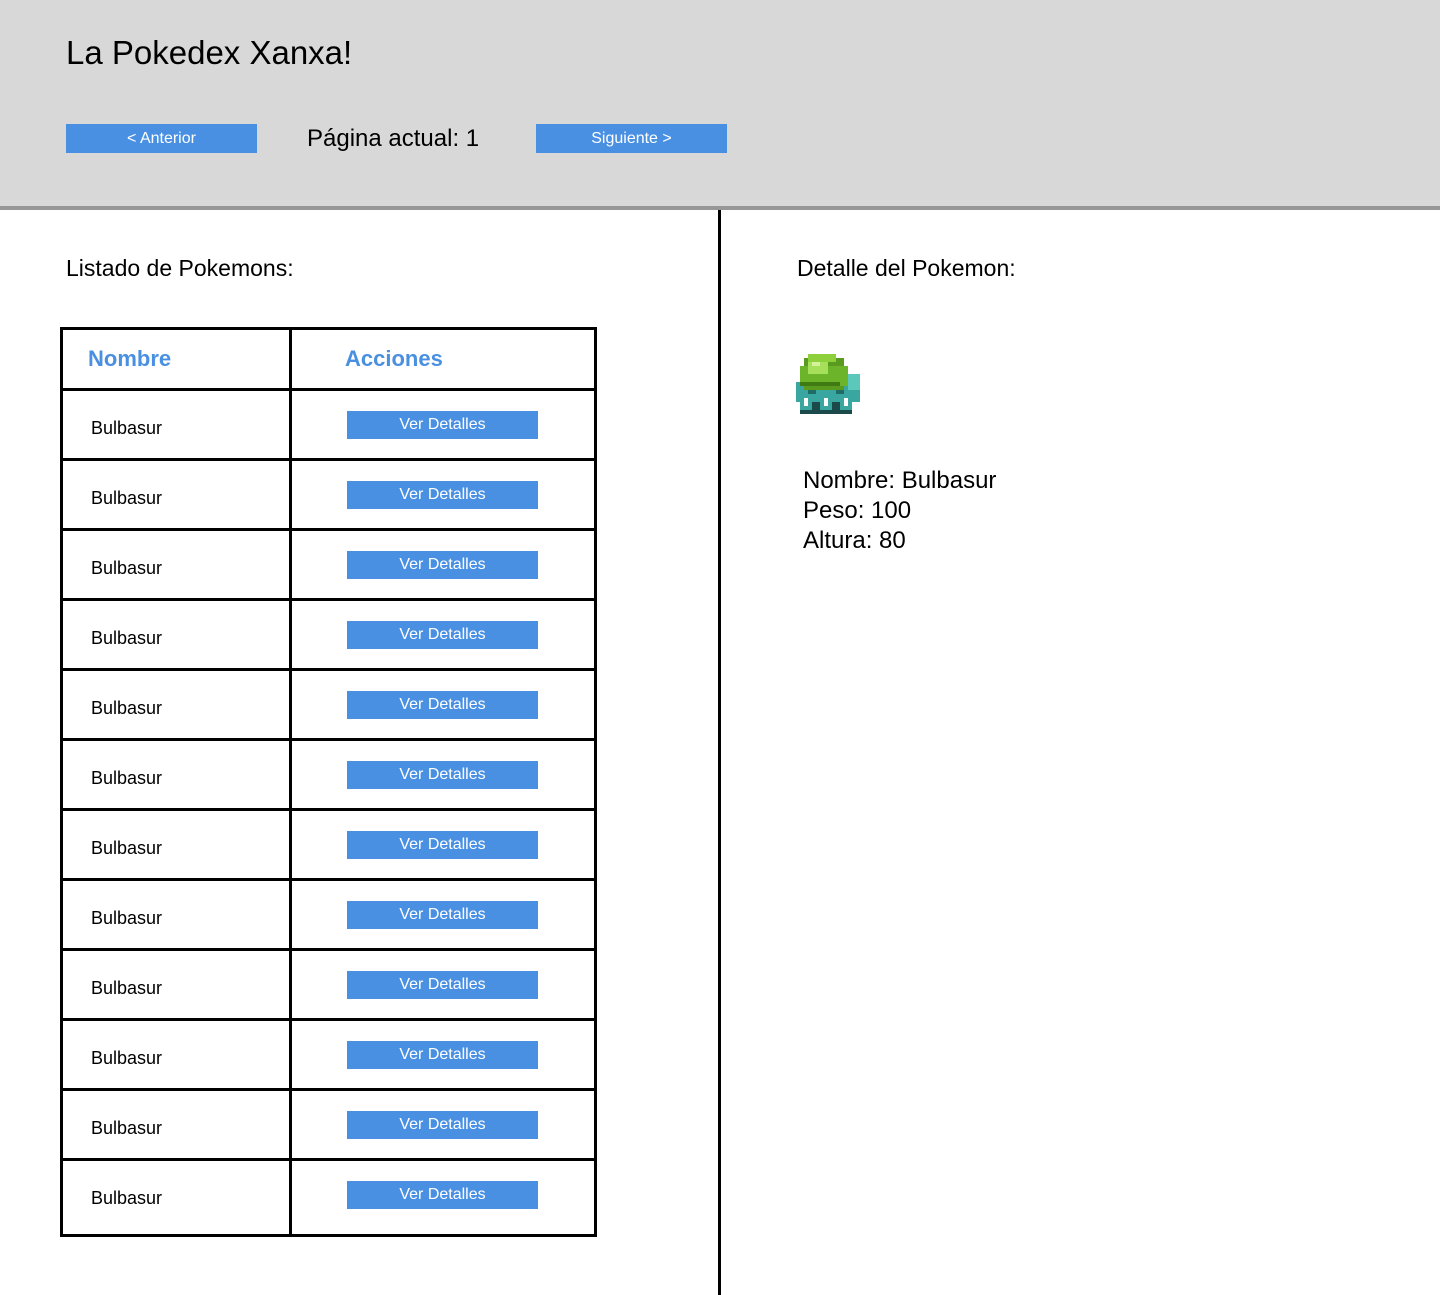 The image size is (1440, 1295). What do you see at coordinates (631, 138) in the screenshot?
I see `next-page-button: Siguiente >` at bounding box center [631, 138].